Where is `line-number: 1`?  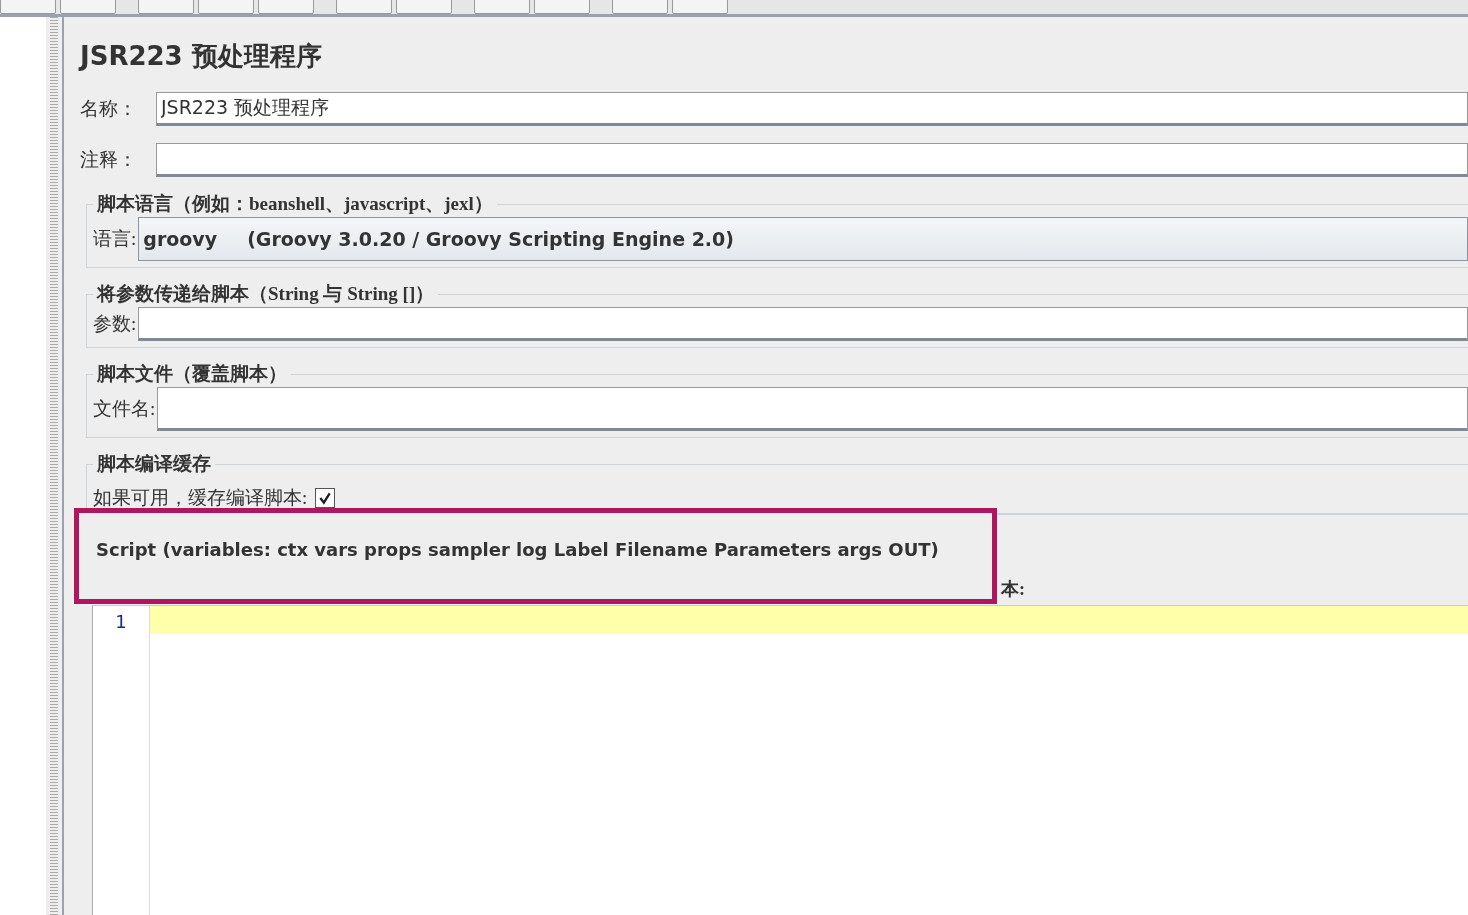
line-number: 1 is located at coordinates (121, 622).